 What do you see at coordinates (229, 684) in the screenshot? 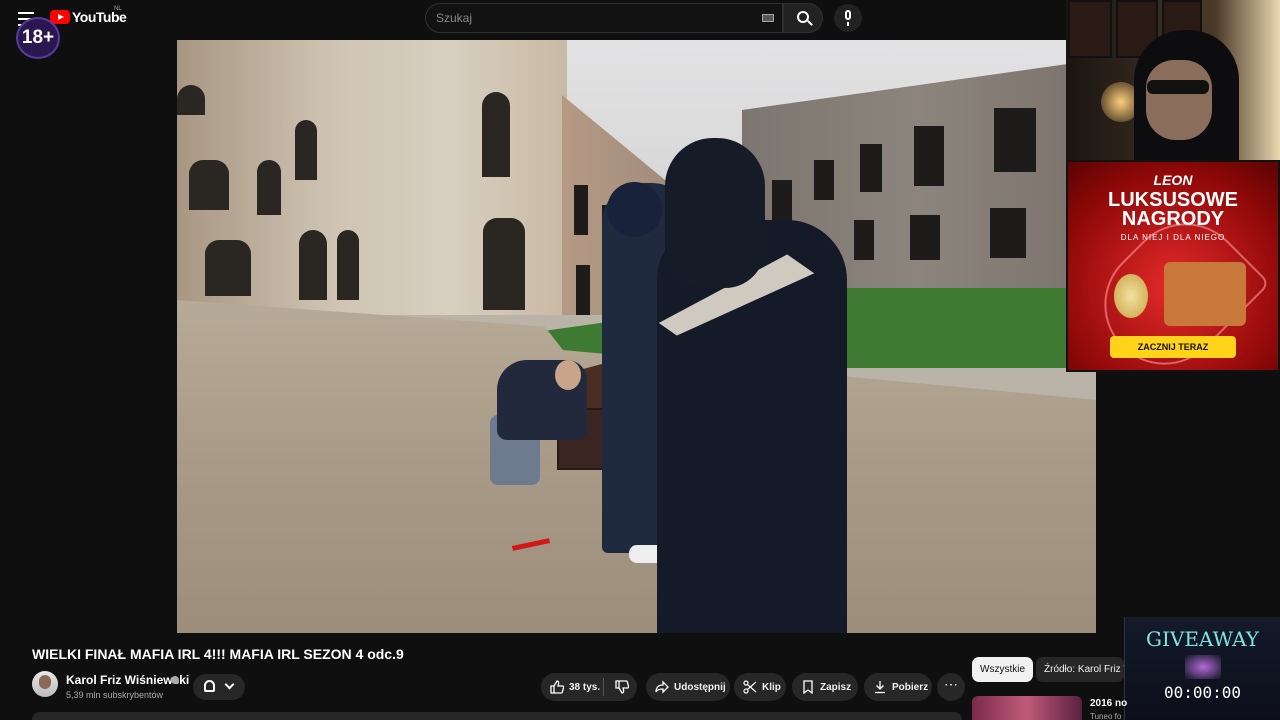
I see `chevron-down-icon` at bounding box center [229, 684].